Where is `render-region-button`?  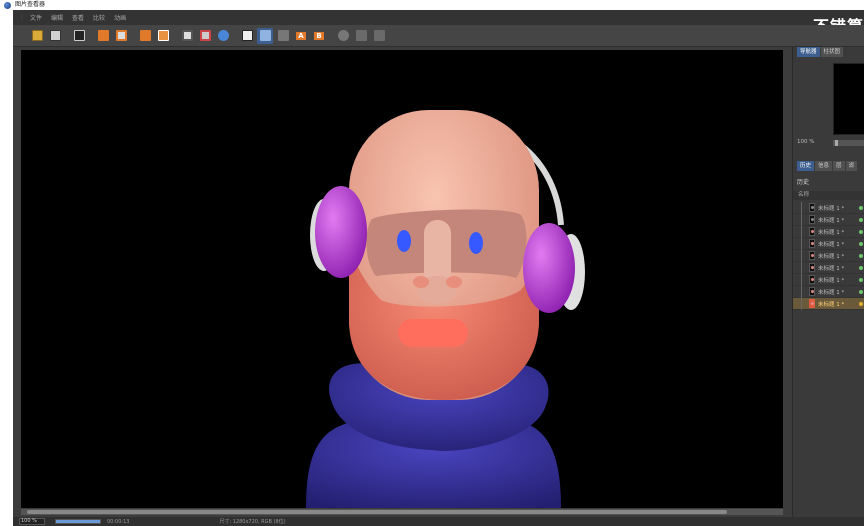 render-region-button is located at coordinates (103, 36).